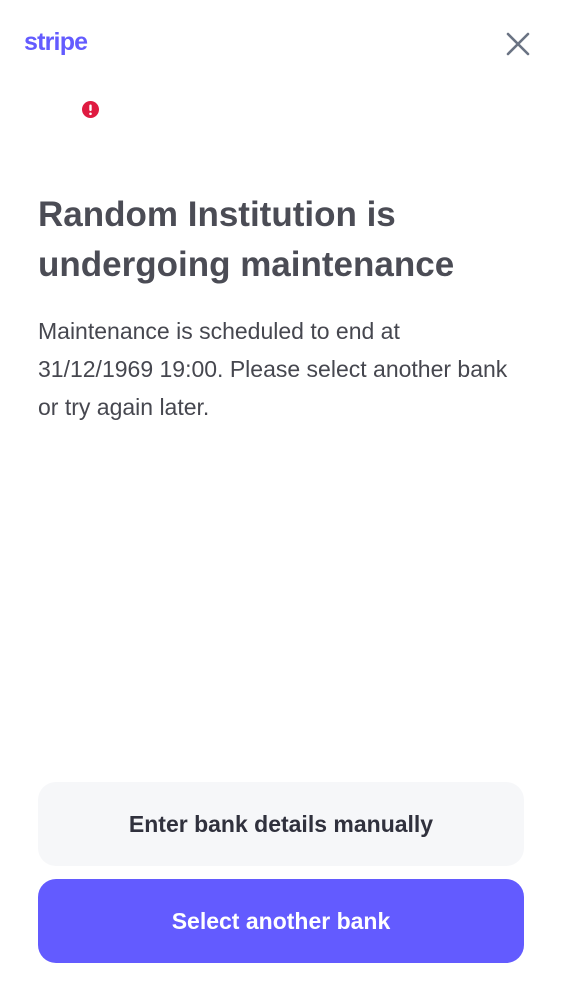 The height and width of the screenshot is (1000, 562). What do you see at coordinates (90, 109) in the screenshot?
I see `error-alert-icon` at bounding box center [90, 109].